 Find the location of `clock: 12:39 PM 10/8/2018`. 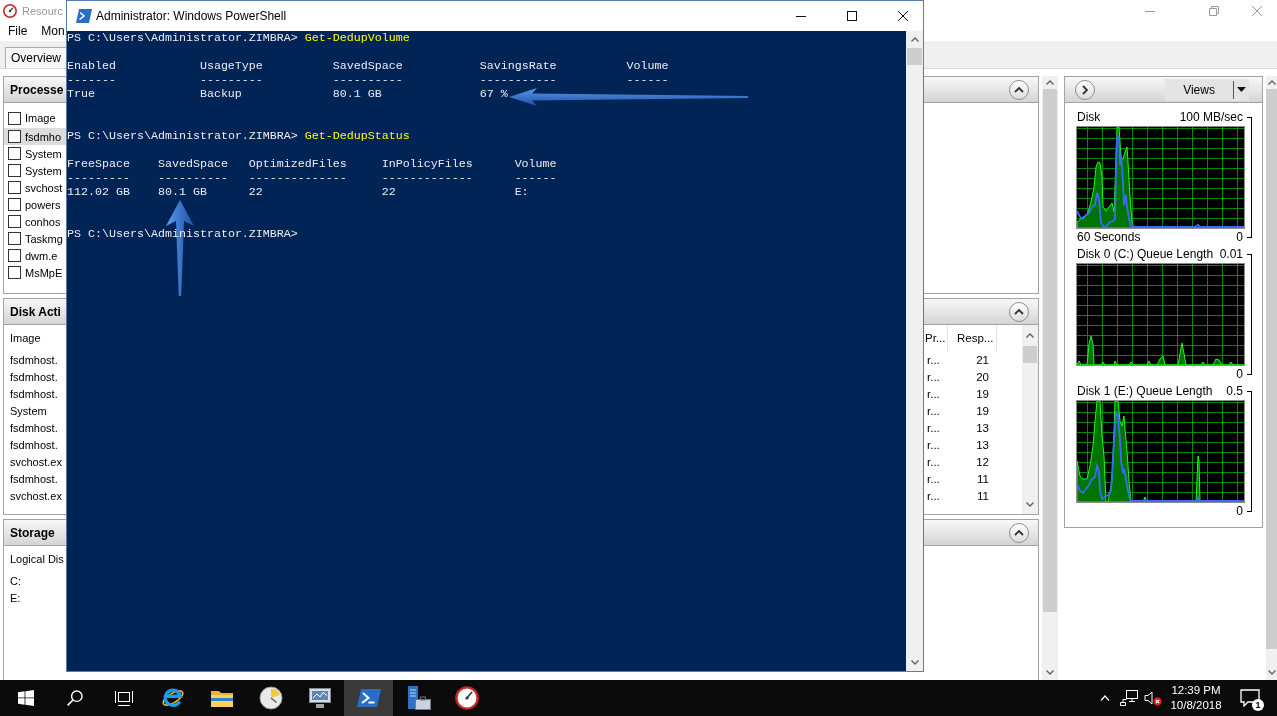

clock: 12:39 PM 10/8/2018 is located at coordinates (1196, 698).